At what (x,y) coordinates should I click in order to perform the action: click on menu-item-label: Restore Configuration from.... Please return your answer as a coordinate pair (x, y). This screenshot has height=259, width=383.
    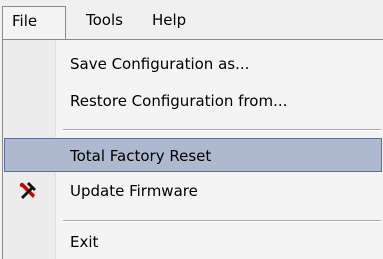
    Looking at the image, I should click on (179, 101).